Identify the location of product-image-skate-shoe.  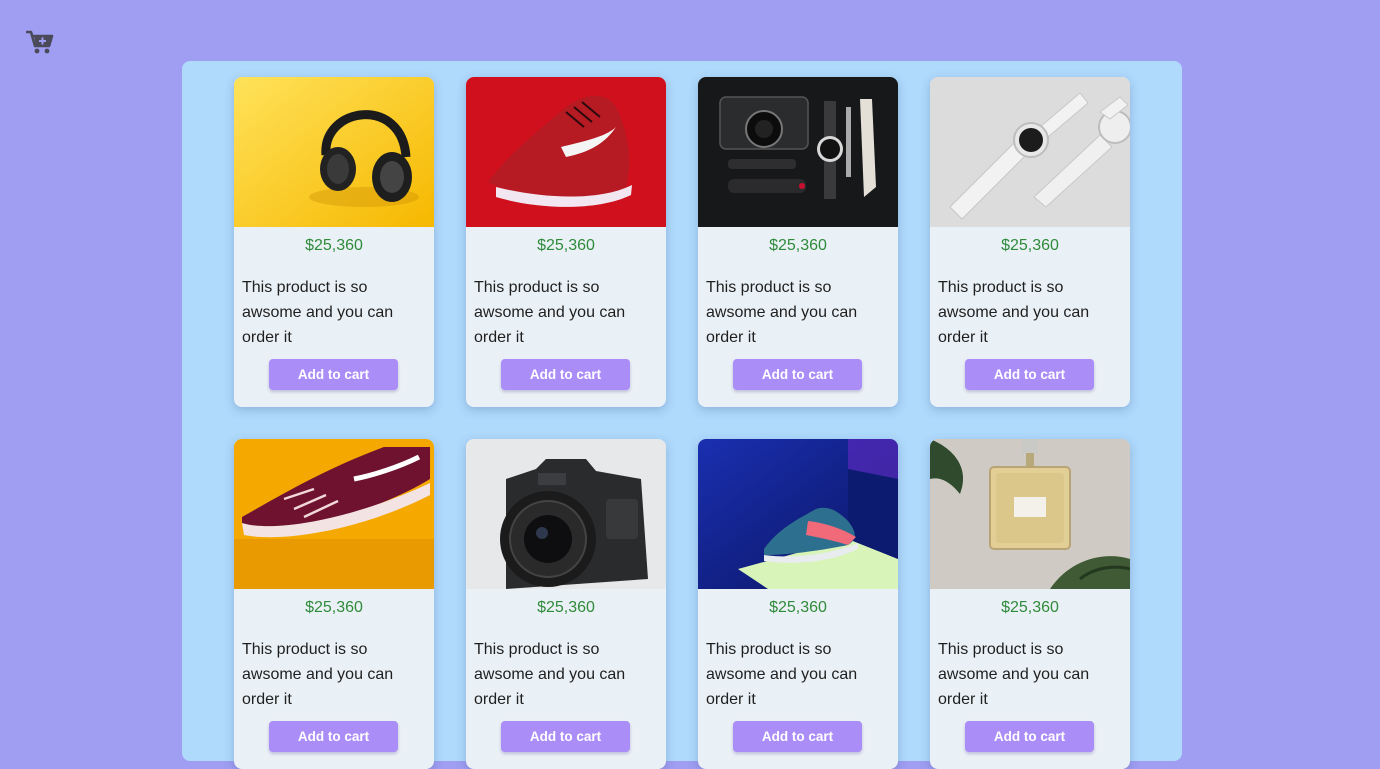
(334, 514).